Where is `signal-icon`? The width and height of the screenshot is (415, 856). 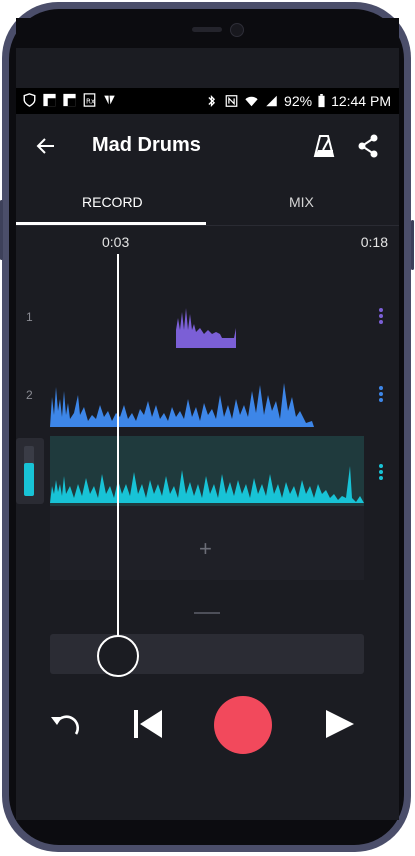 signal-icon is located at coordinates (271, 101).